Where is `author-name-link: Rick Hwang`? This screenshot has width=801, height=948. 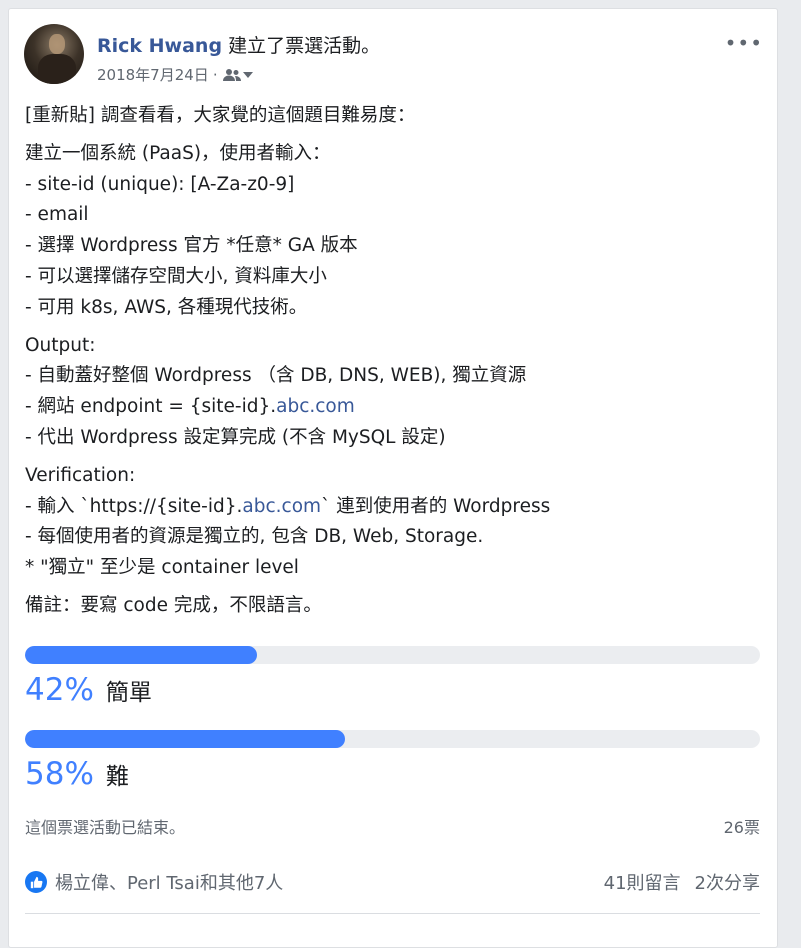 author-name-link: Rick Hwang is located at coordinates (159, 46).